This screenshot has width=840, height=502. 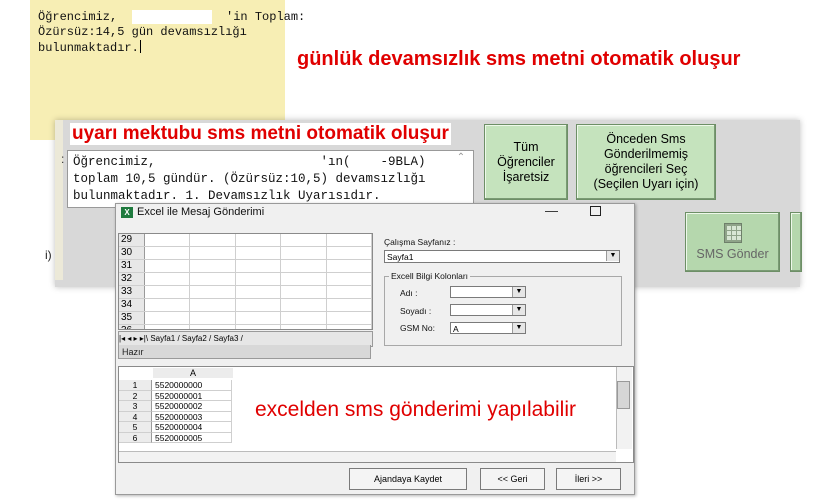 I want to click on table-row: 5 5520000004, so click(x=175, y=427).